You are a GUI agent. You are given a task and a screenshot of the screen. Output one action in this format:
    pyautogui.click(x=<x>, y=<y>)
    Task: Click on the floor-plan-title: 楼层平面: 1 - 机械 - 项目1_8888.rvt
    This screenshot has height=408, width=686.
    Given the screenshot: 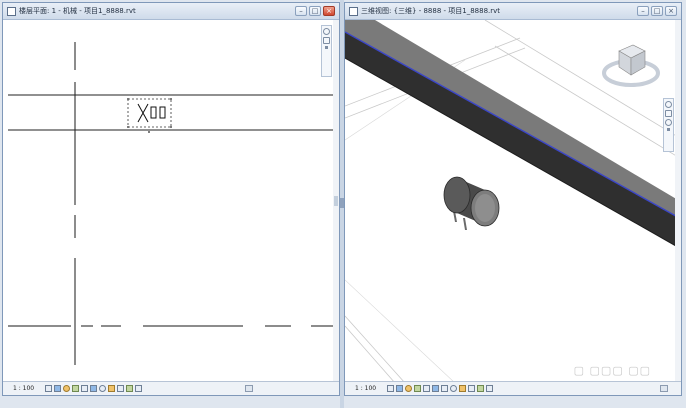 What is the action you would take?
    pyautogui.click(x=77, y=11)
    